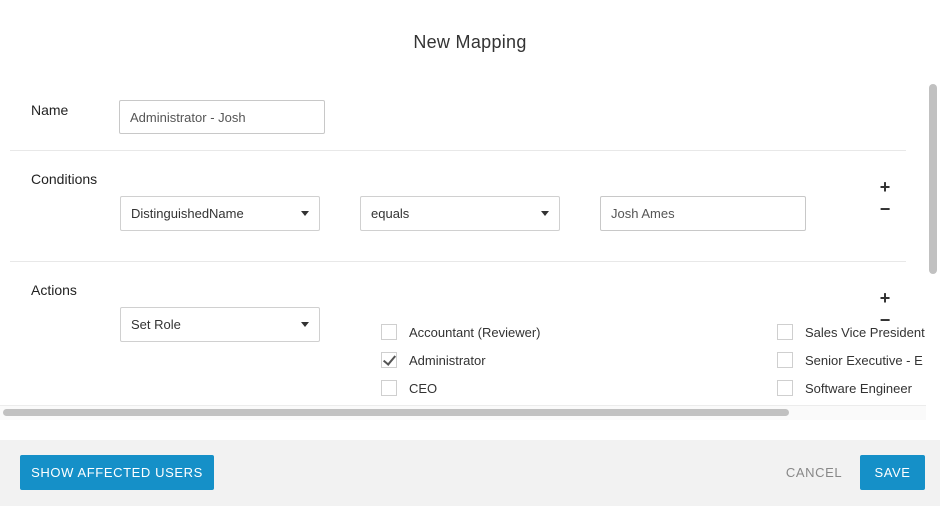  I want to click on name-label: Name, so click(50, 110).